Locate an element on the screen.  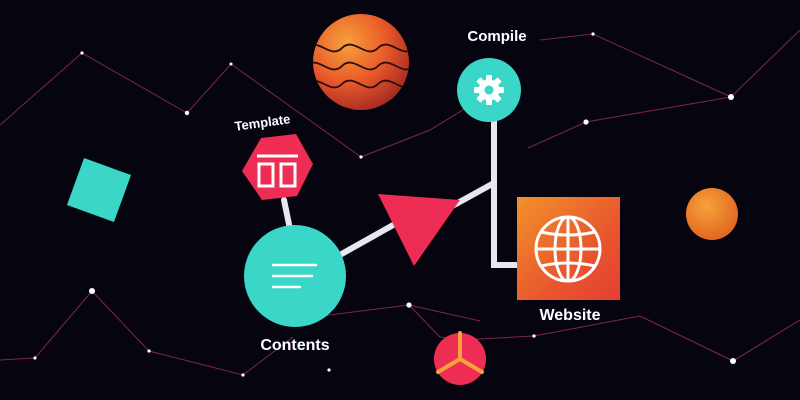
website-label: Website is located at coordinates (569, 315).